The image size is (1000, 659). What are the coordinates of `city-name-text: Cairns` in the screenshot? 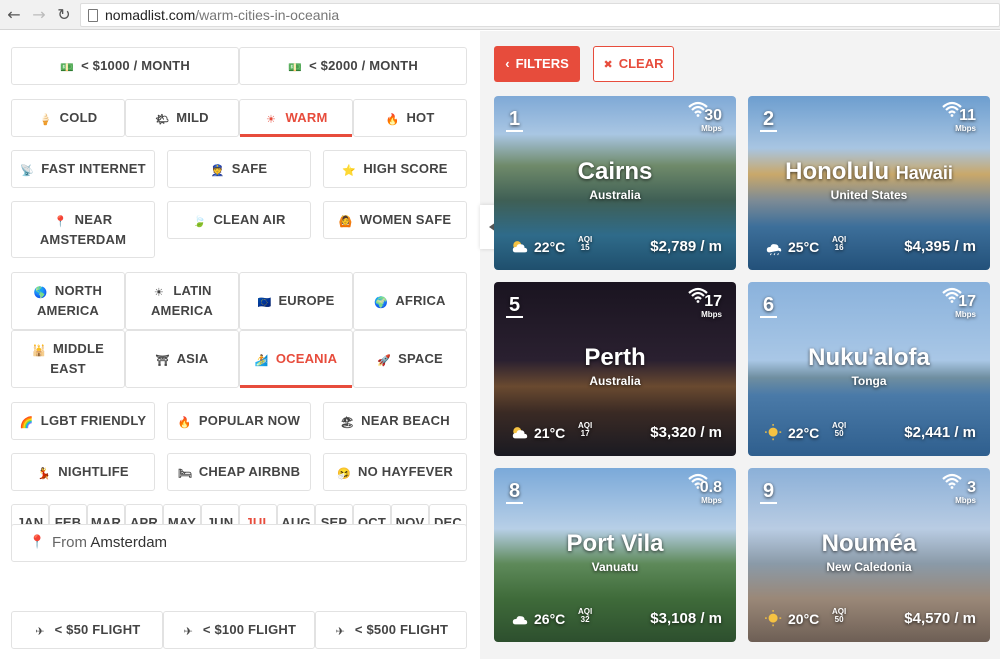 It's located at (615, 171).